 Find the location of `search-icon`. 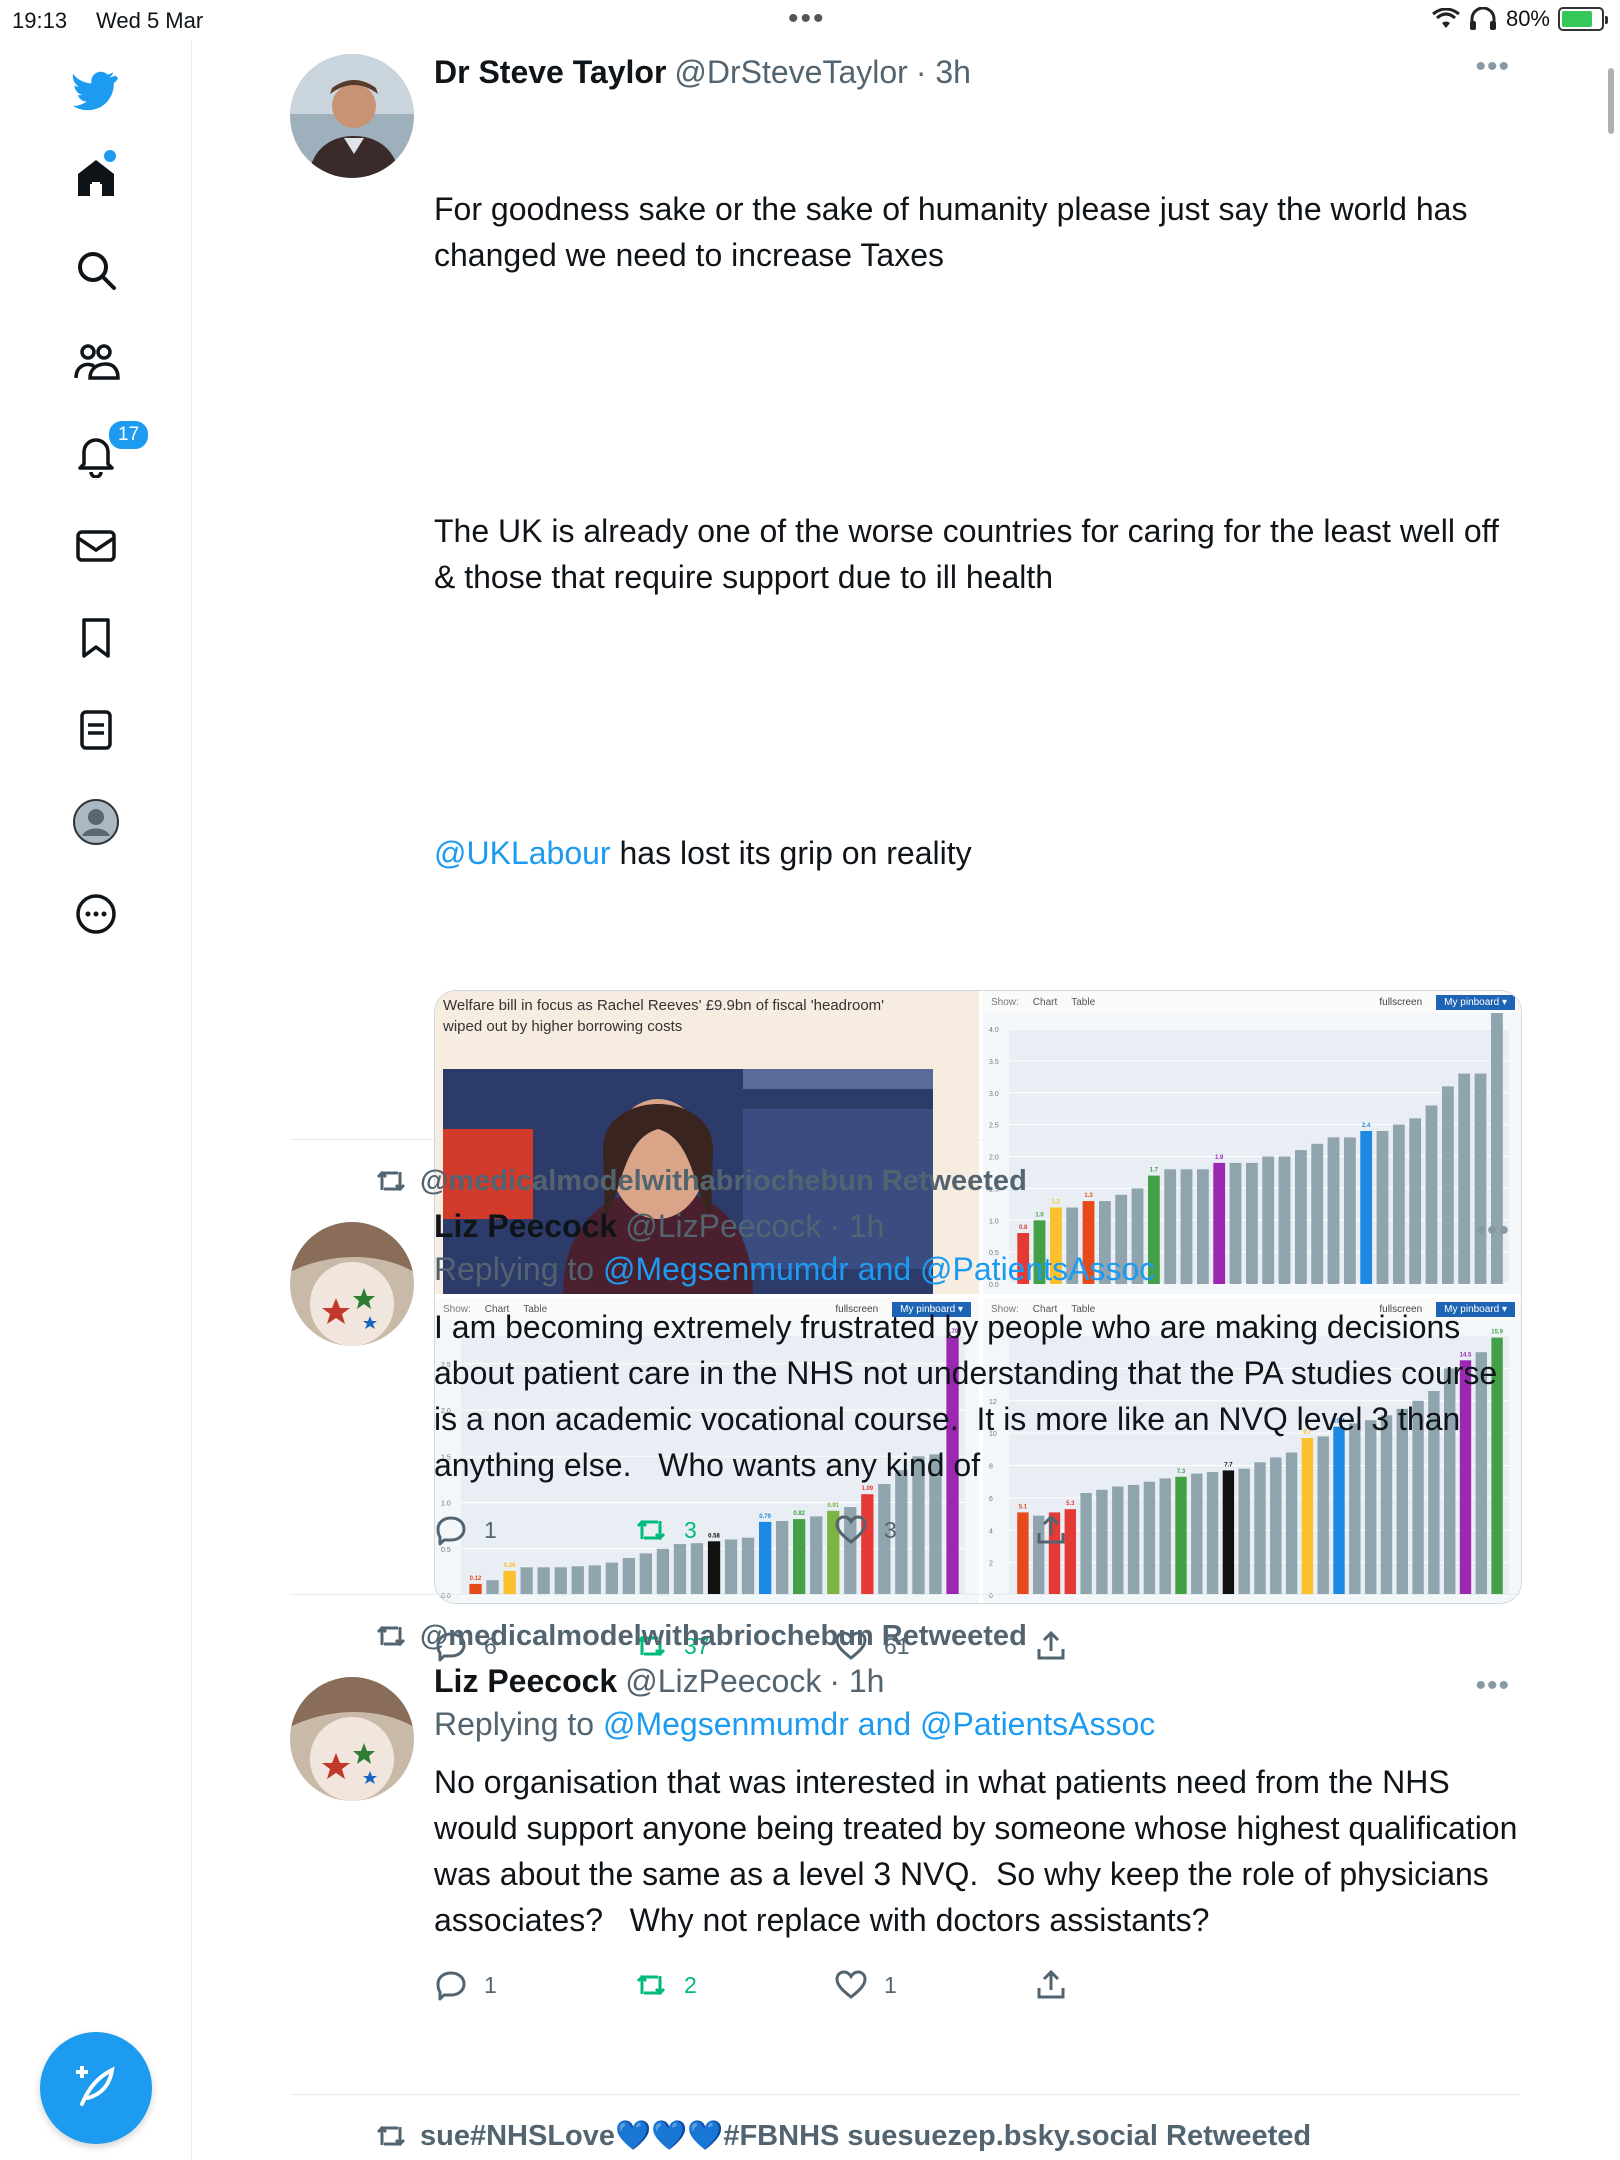

search-icon is located at coordinates (96, 270).